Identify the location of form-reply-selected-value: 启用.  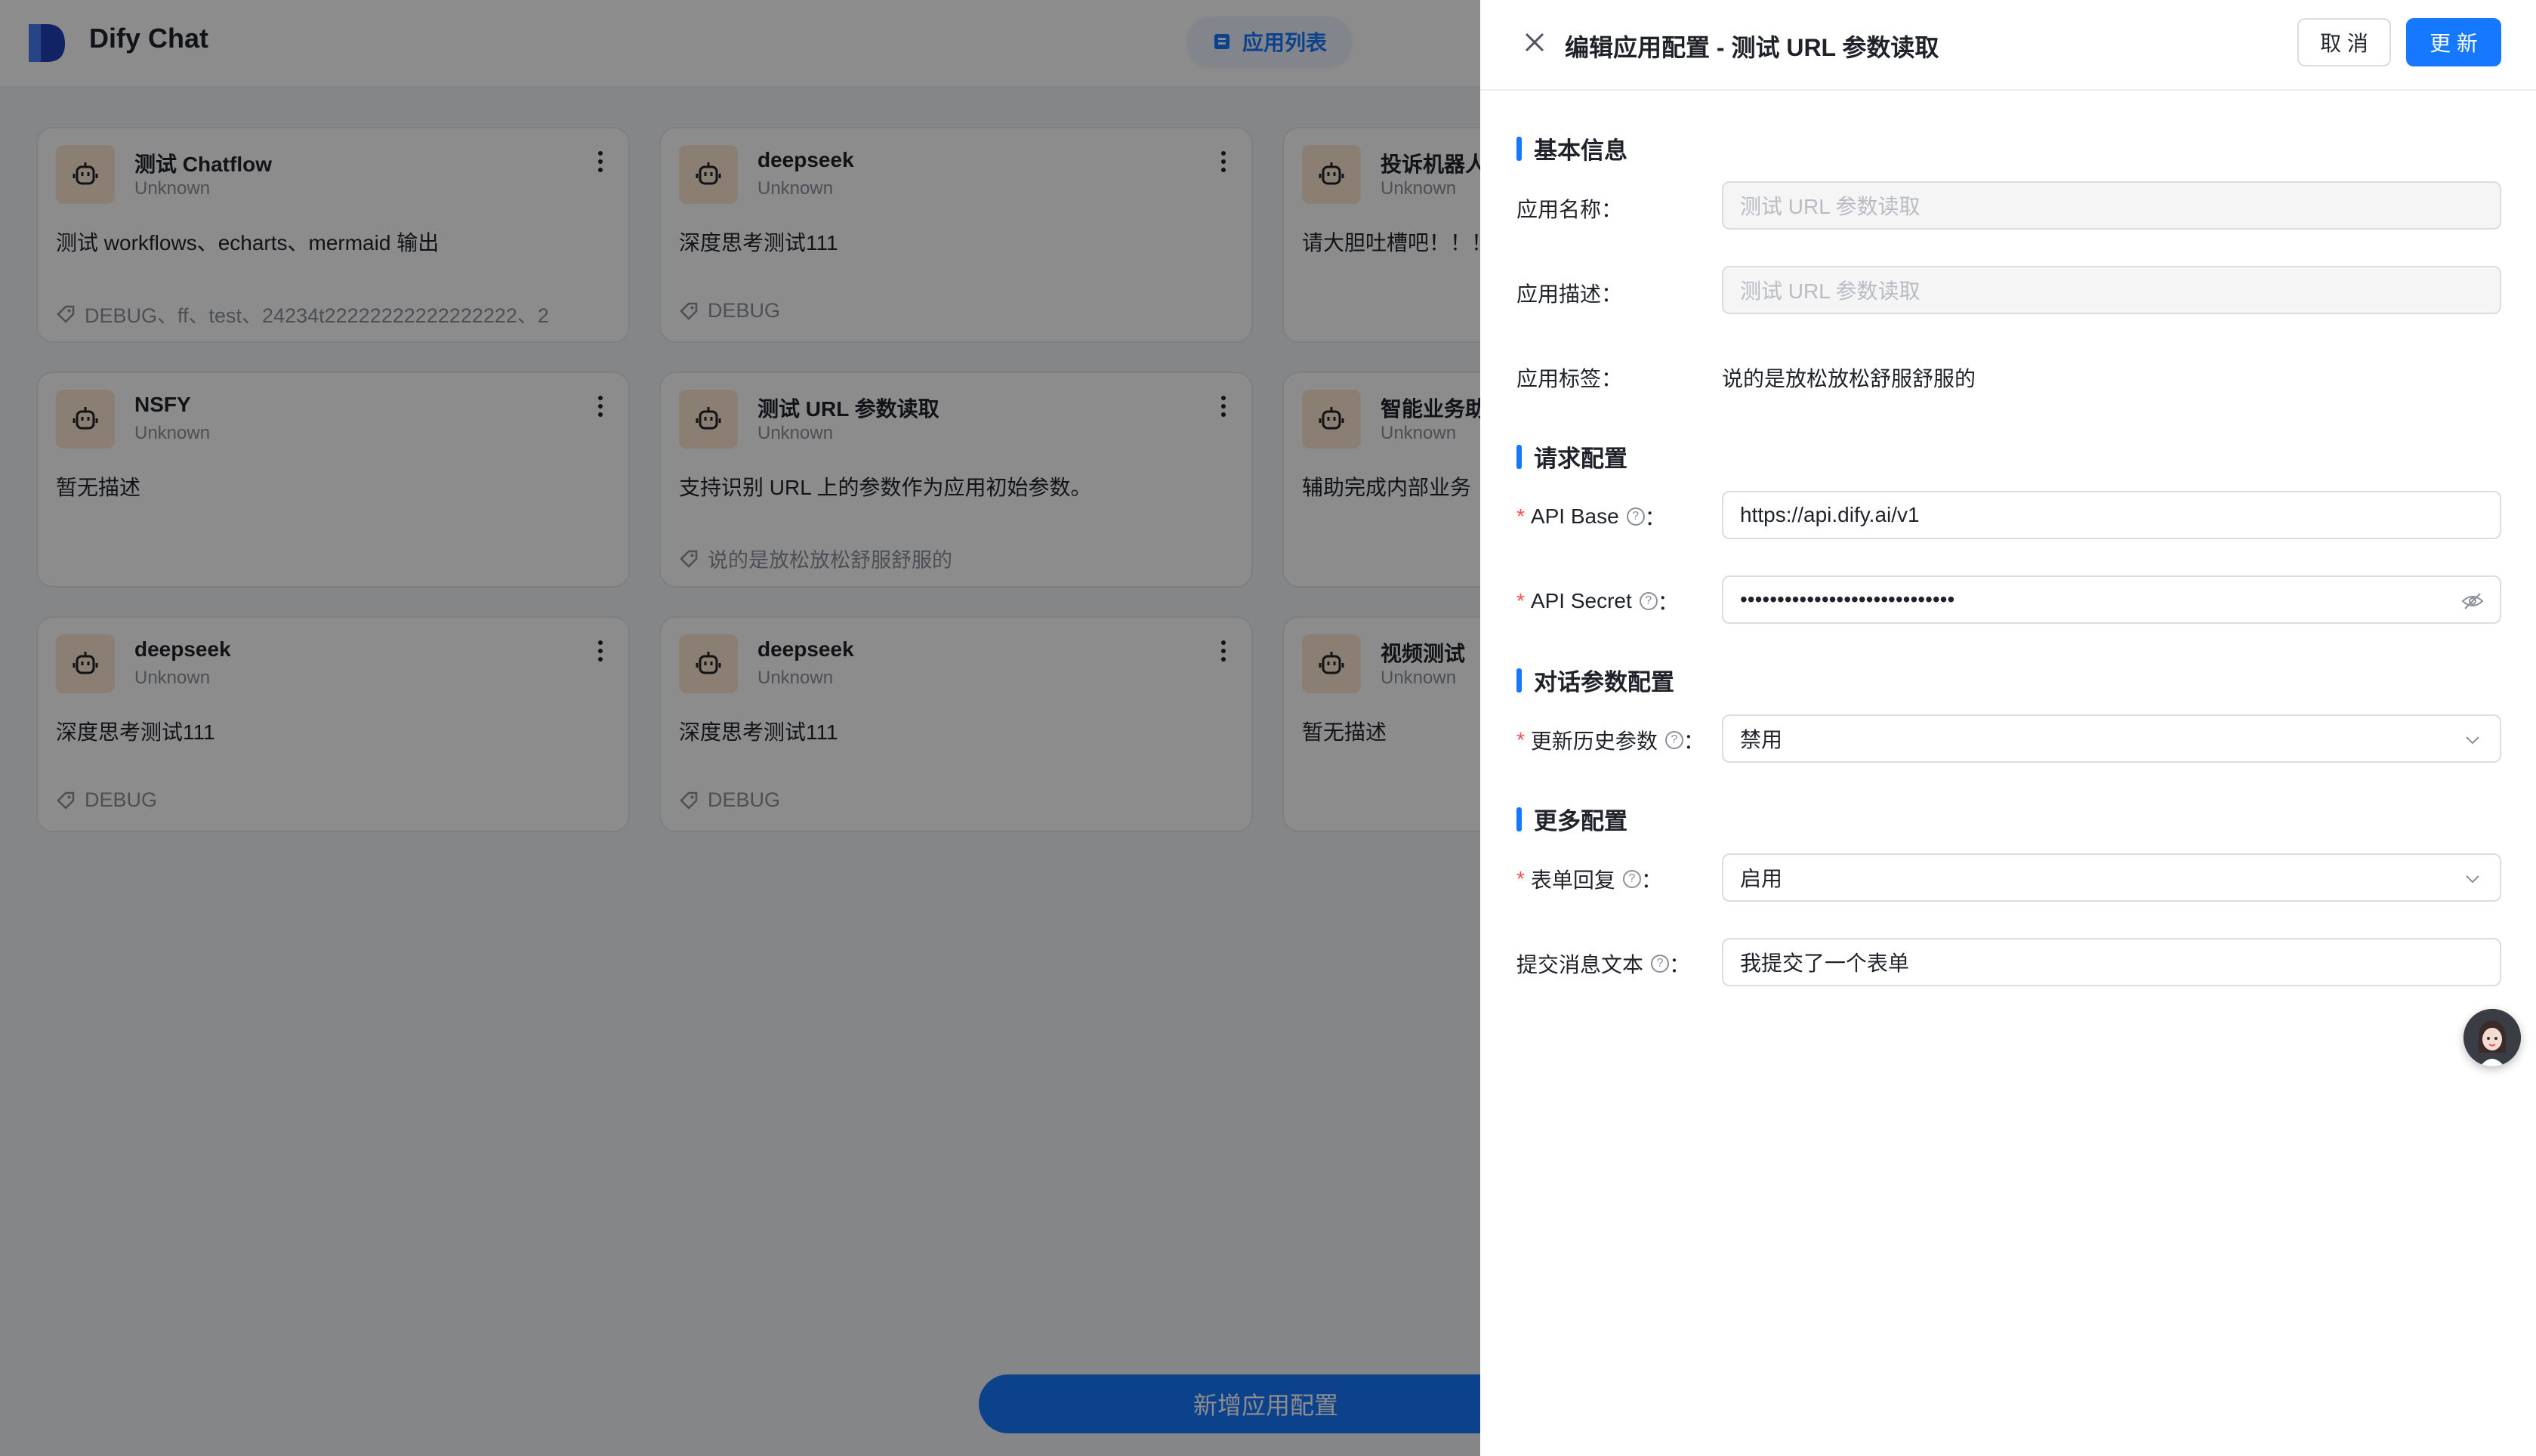
(1762, 878).